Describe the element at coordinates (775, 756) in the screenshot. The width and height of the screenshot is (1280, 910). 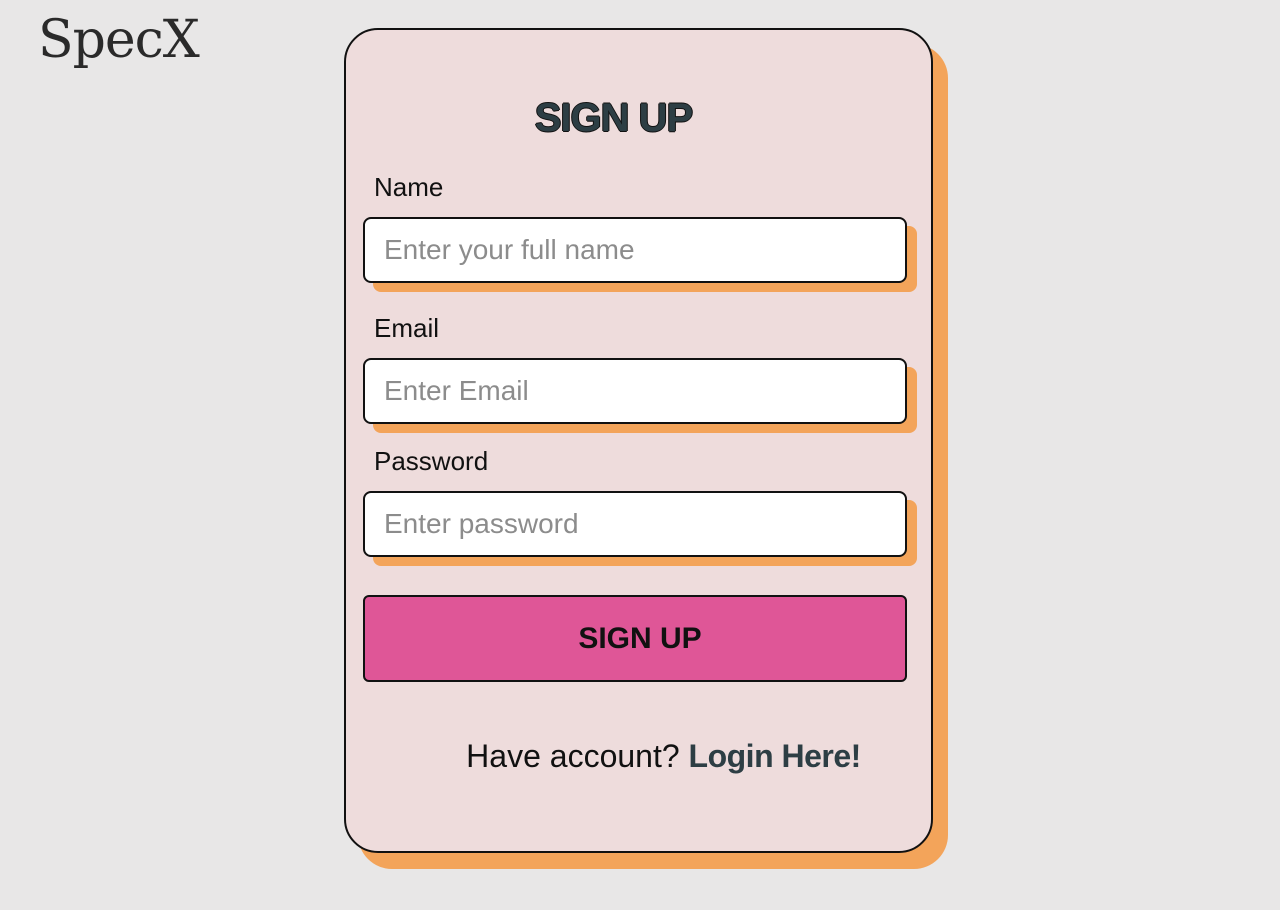
I see `login-link: Login Here!` at that location.